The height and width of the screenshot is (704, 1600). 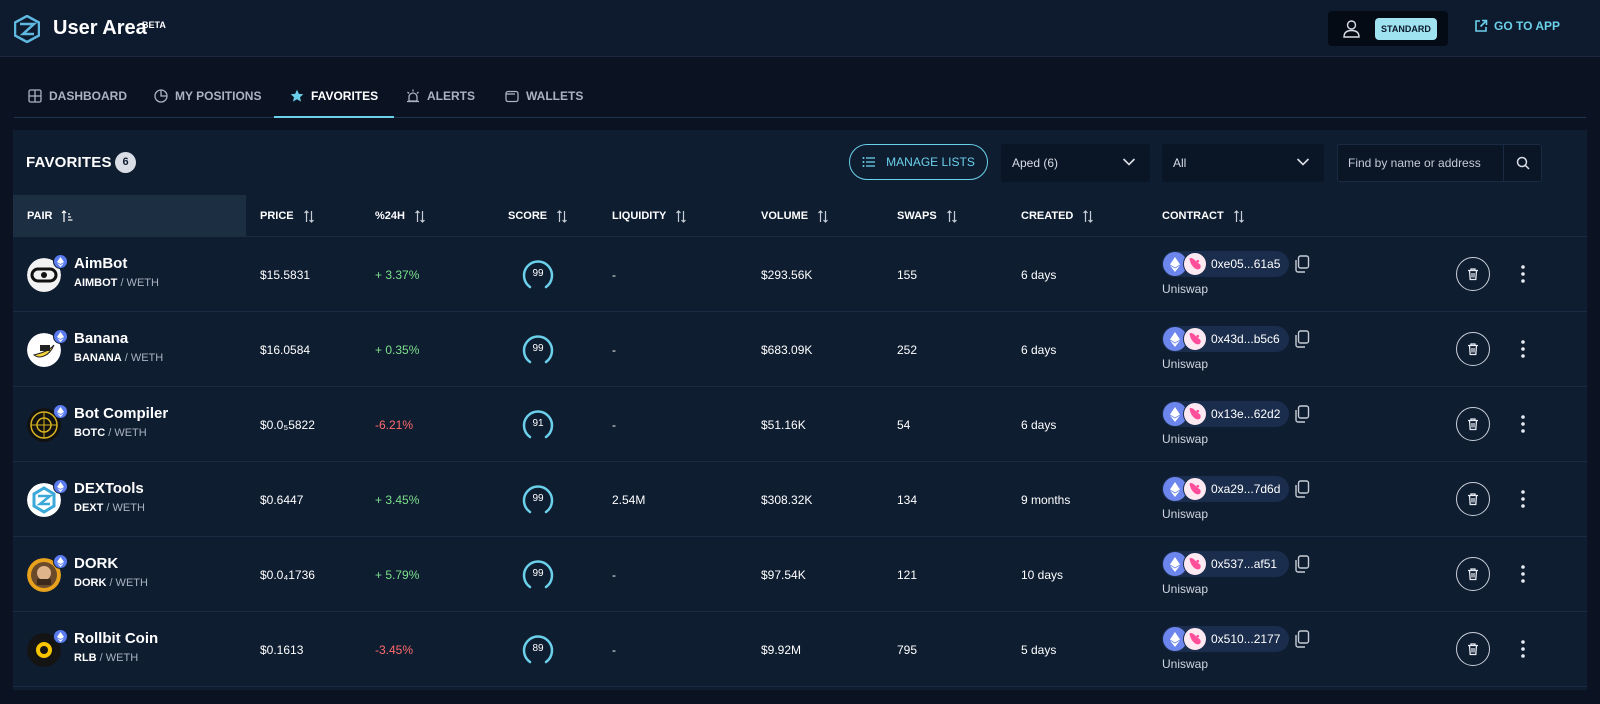 I want to click on contract-address-text: 0x43d...b5c6, so click(x=1245, y=339).